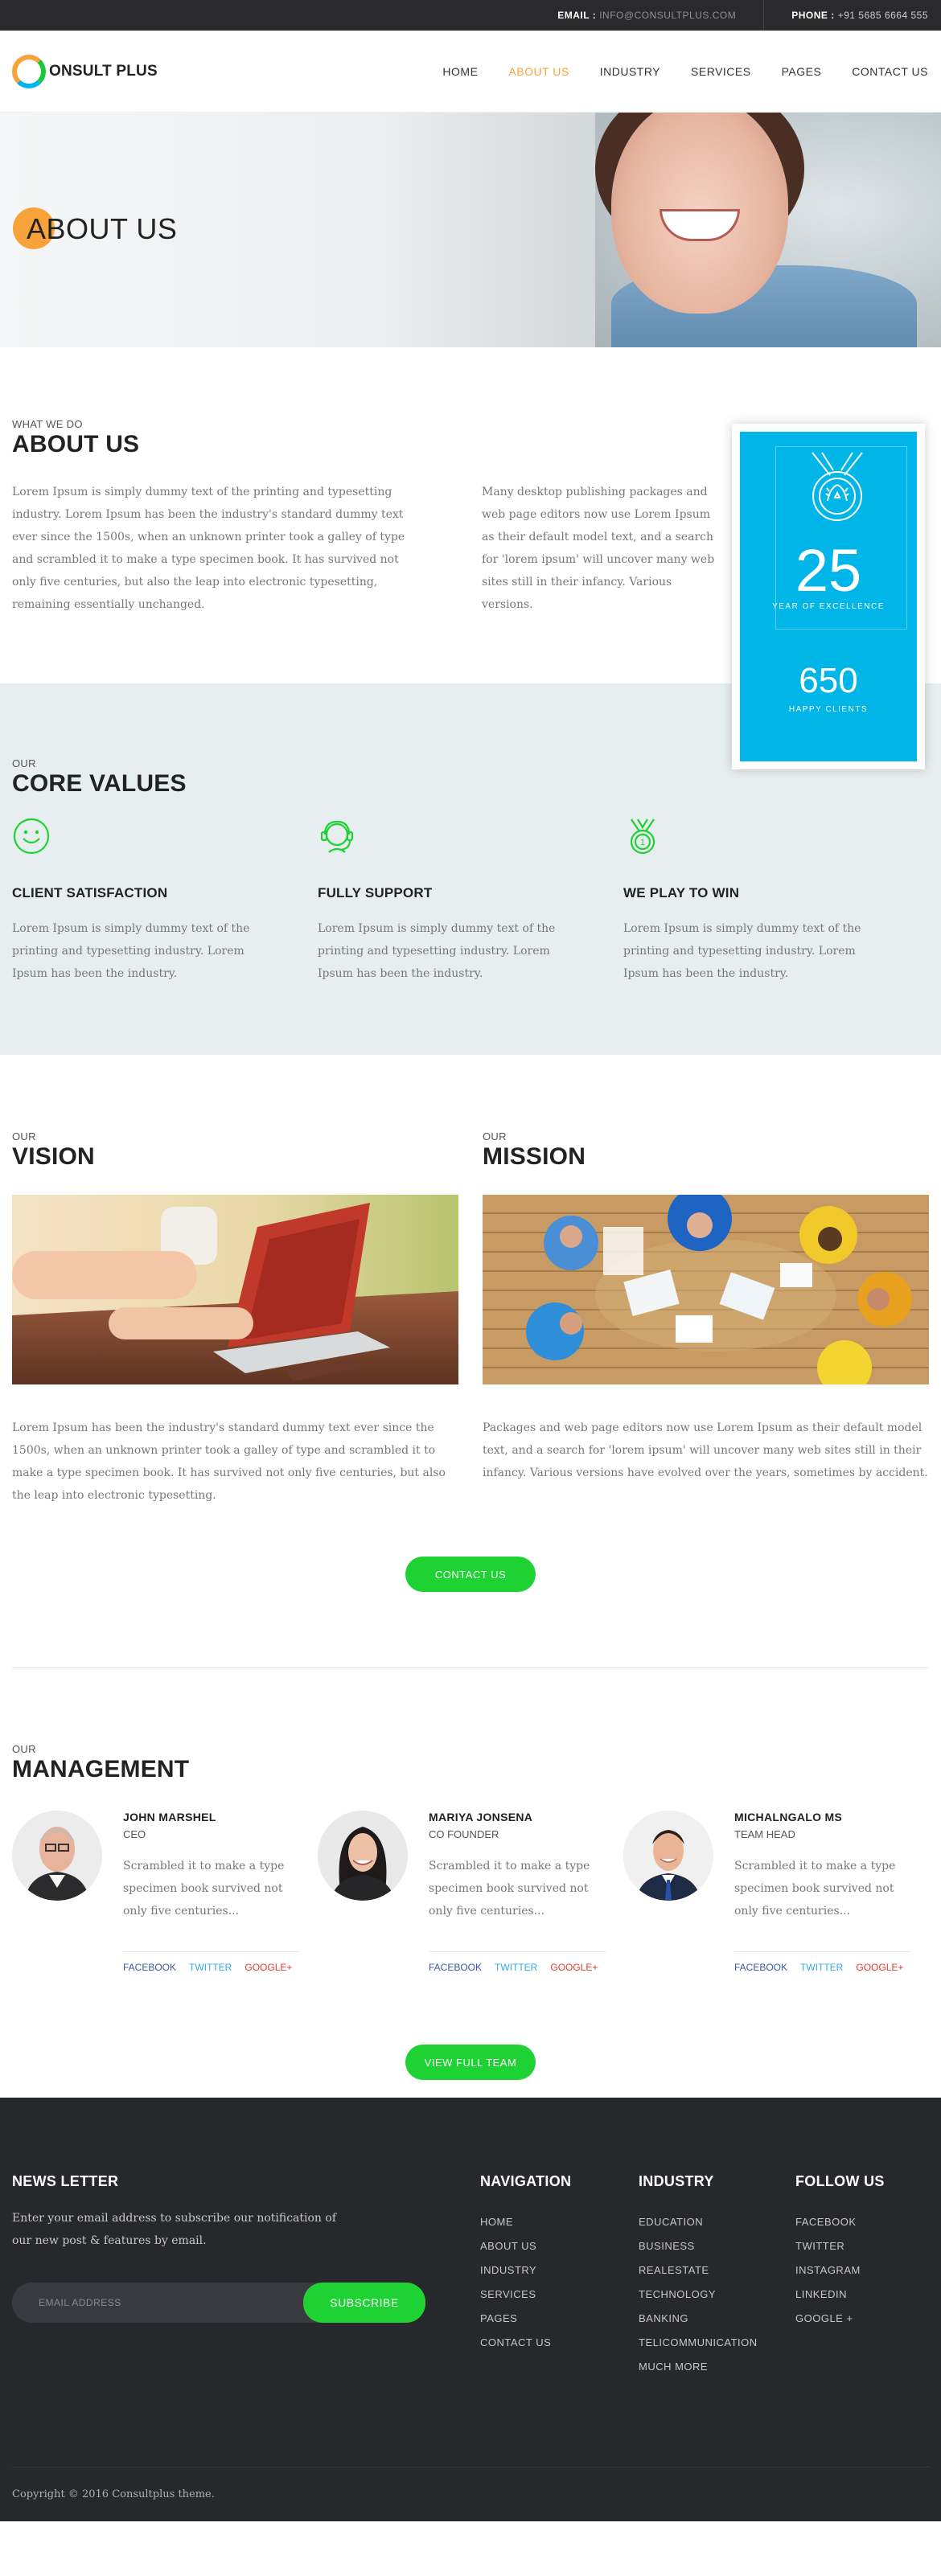  What do you see at coordinates (364, 2303) in the screenshot?
I see `subscribe-button: SUBSCRIBE` at bounding box center [364, 2303].